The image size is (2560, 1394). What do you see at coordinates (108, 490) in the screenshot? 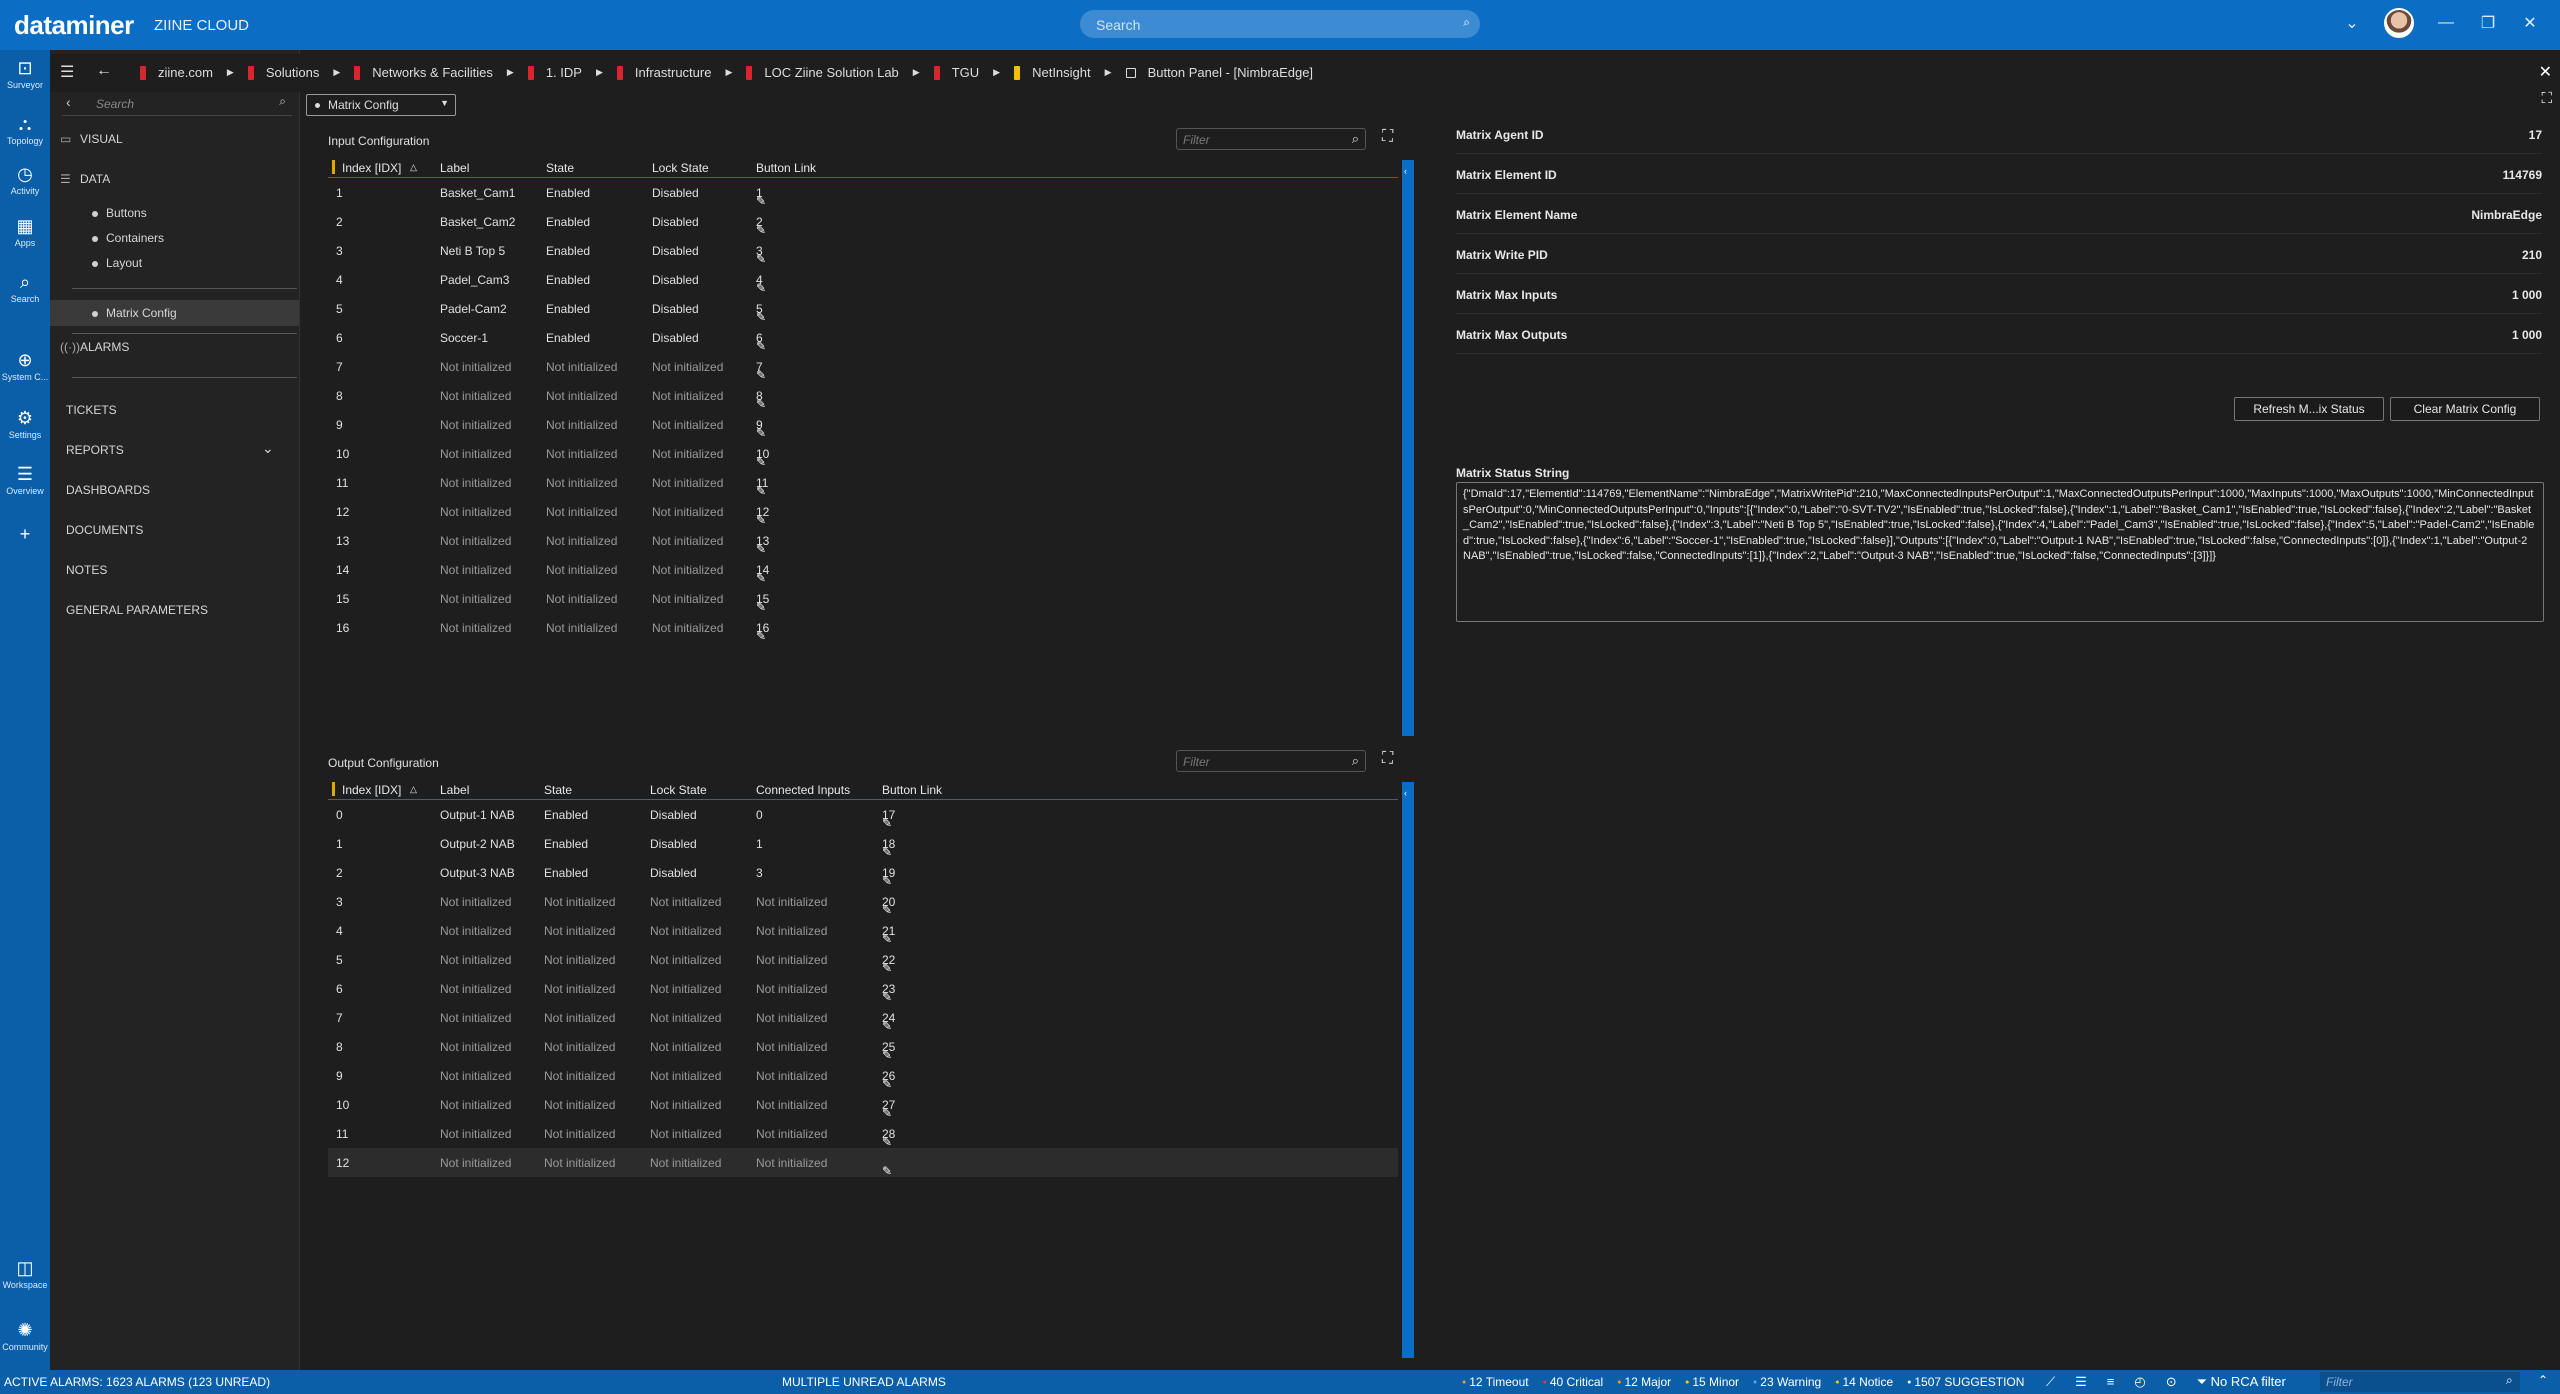
I see `nav-dashboards: DASHBOARDS` at bounding box center [108, 490].